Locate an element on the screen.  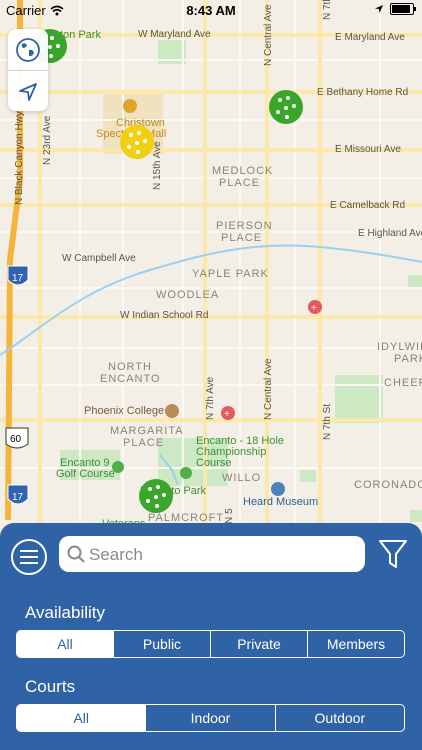
clock: 8:43 AM is located at coordinates (211, 10).